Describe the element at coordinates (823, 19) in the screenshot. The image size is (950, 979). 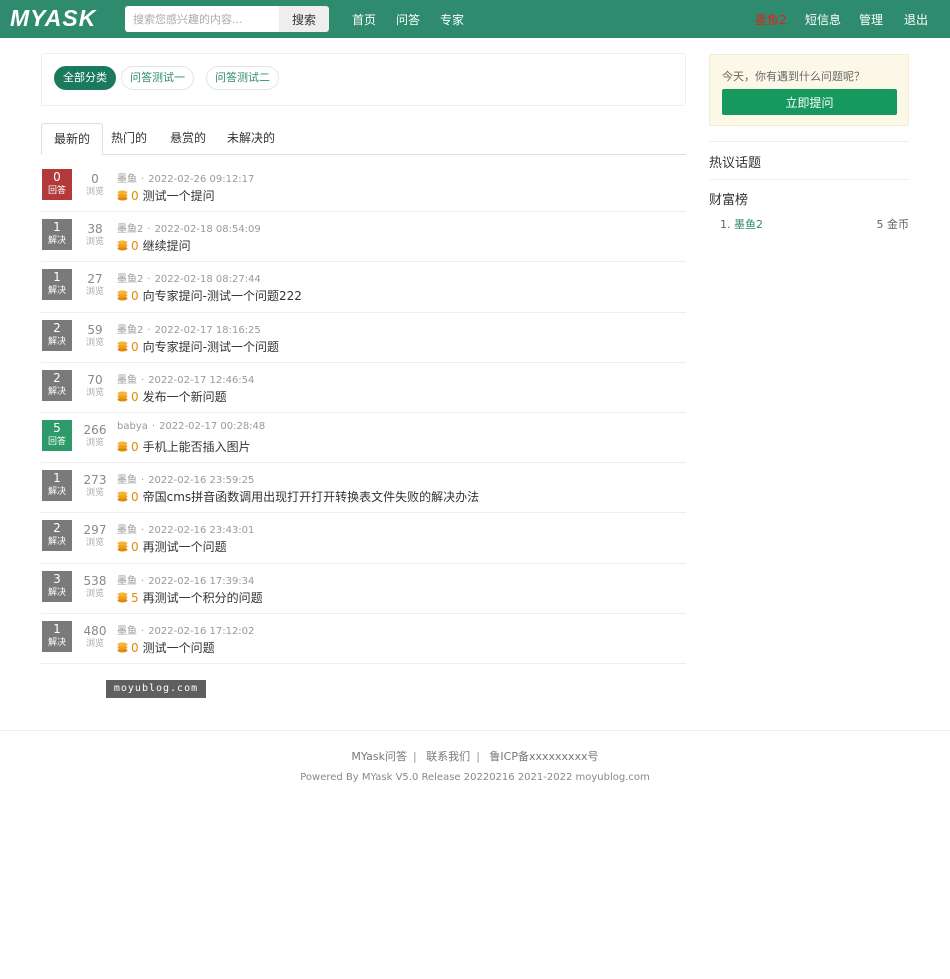
I see `messages-link: 短信息` at that location.